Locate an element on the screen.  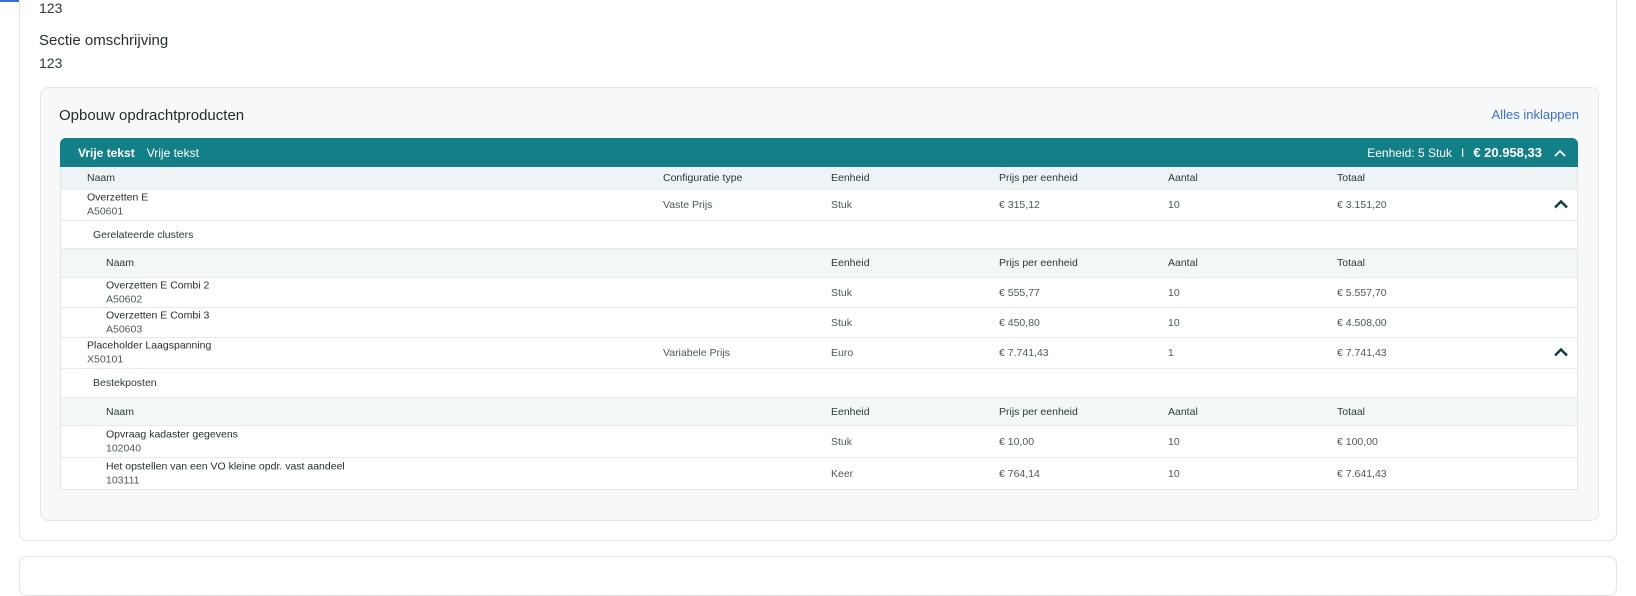
col-header-price: Prijs per eenheid is located at coordinates (1038, 178).